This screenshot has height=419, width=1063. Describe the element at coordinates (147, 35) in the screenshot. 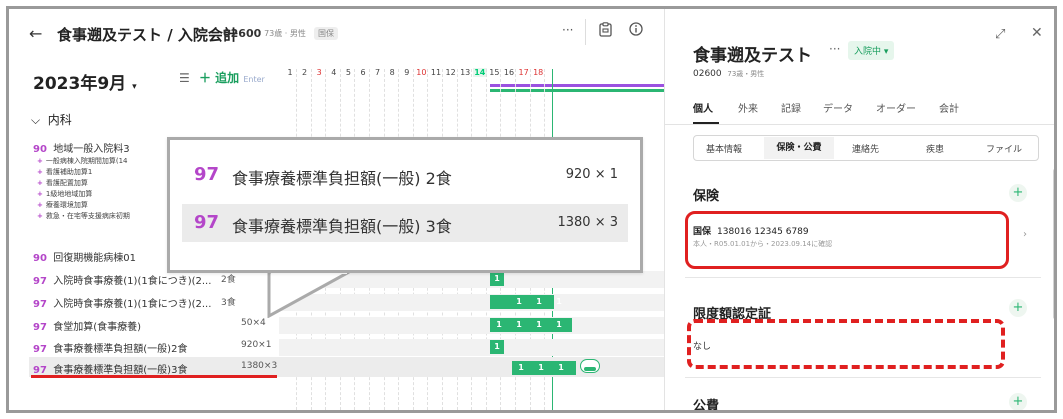

I see `page-title: 食事遡及テスト / 入院会計` at that location.